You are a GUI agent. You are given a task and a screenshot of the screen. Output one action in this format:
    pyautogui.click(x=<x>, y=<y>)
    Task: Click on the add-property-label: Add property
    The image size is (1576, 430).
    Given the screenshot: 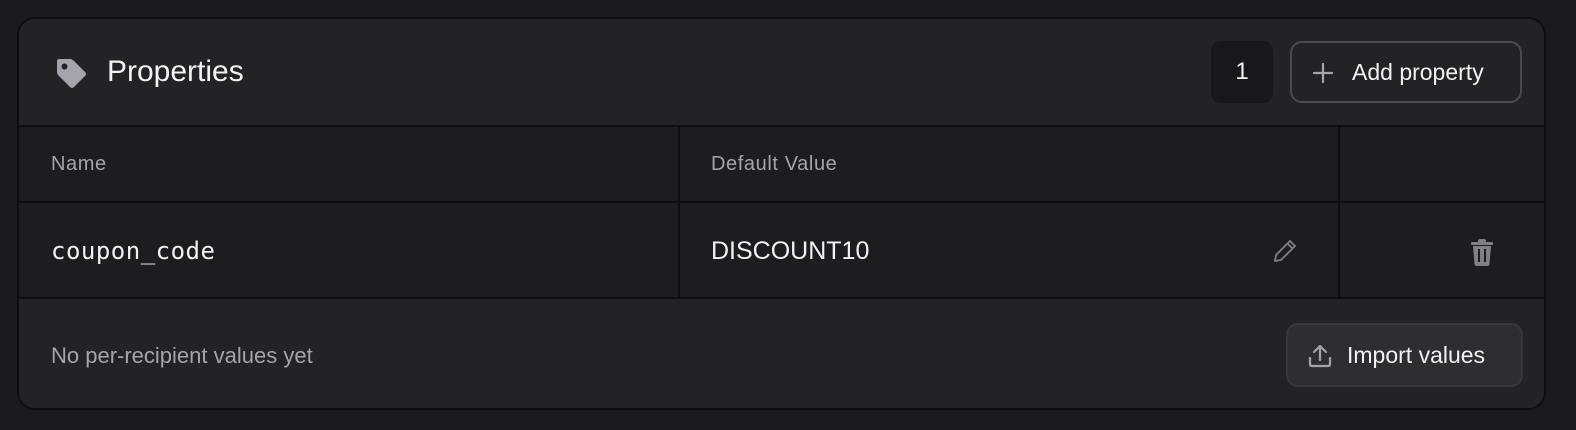 What is the action you would take?
    pyautogui.click(x=1418, y=72)
    